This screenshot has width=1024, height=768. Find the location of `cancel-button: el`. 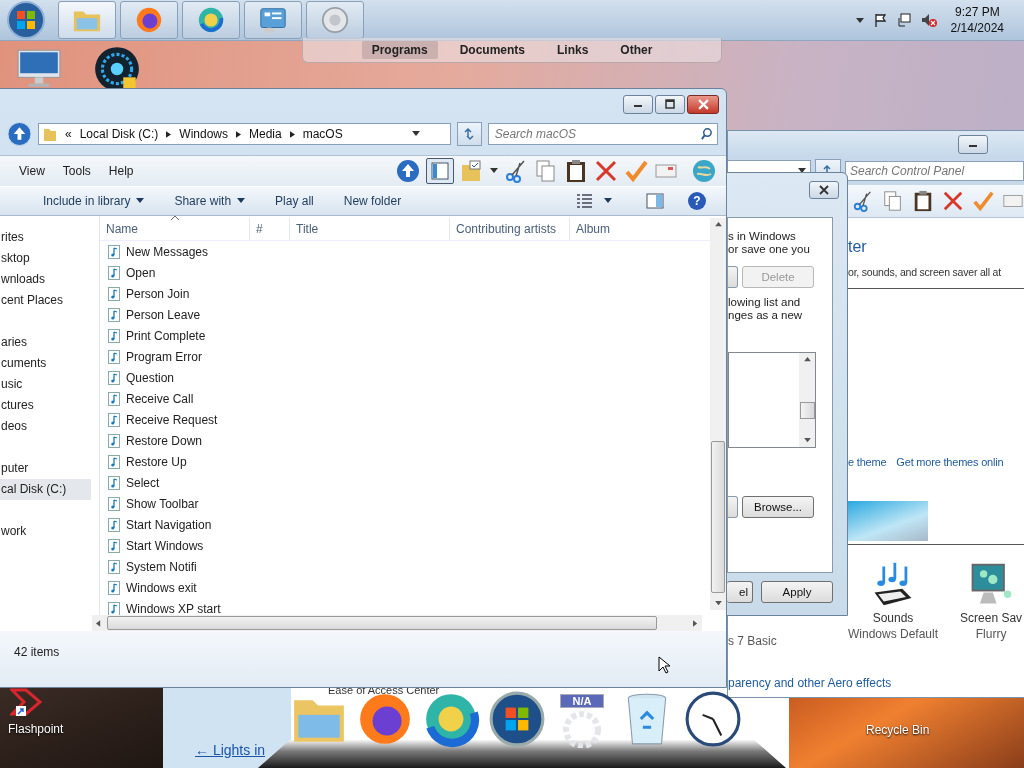

cancel-button: el is located at coordinates (740, 592).